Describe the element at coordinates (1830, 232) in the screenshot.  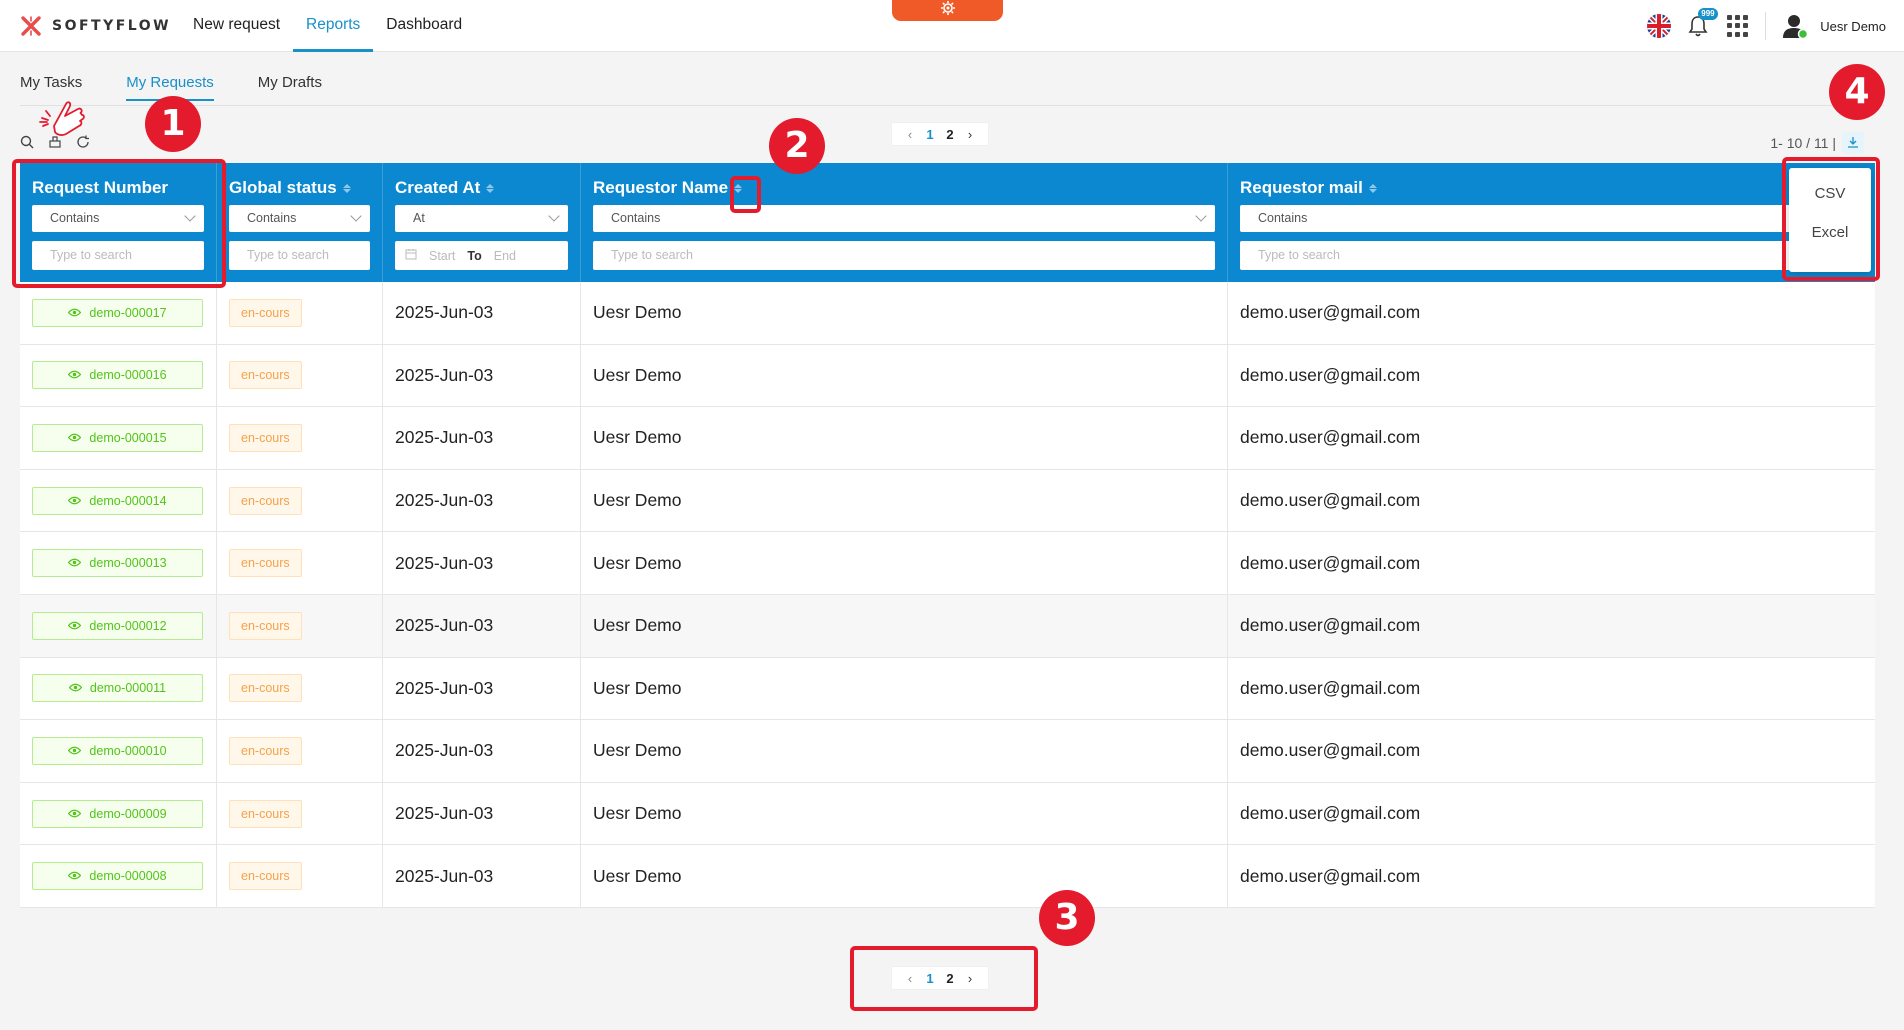
I see `export-excel-option: Excel` at that location.